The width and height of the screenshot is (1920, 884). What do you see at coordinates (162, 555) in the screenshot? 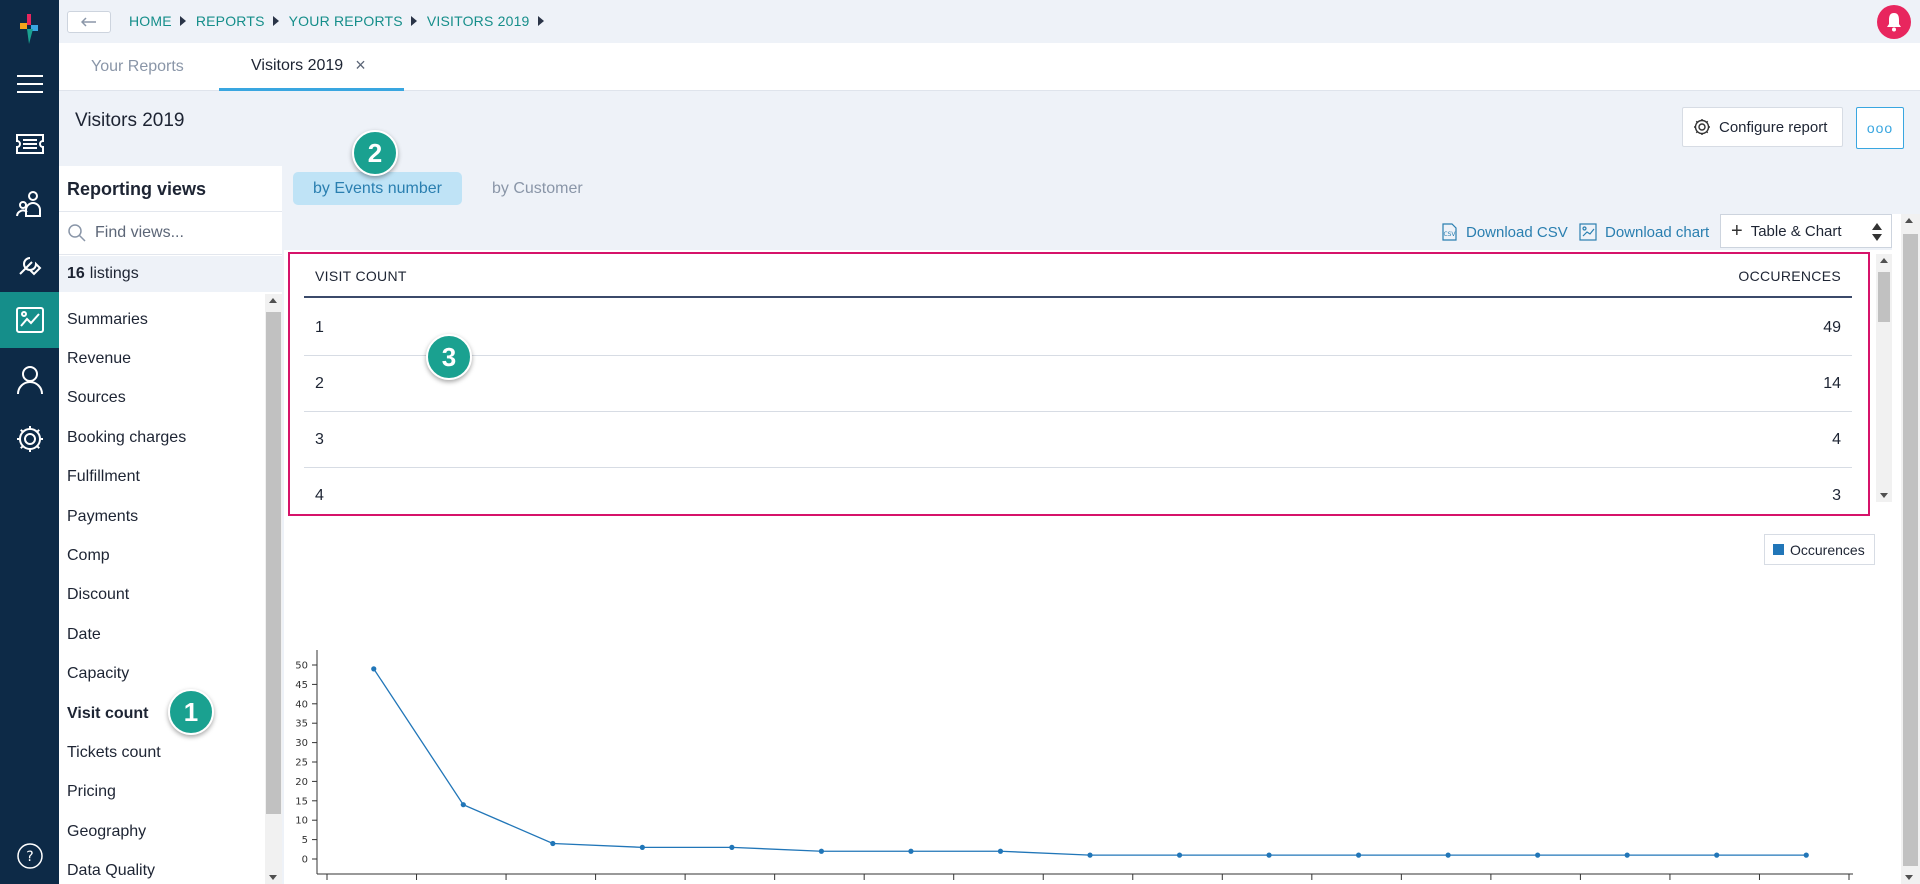
I see `view-item-comp: Comp` at bounding box center [162, 555].